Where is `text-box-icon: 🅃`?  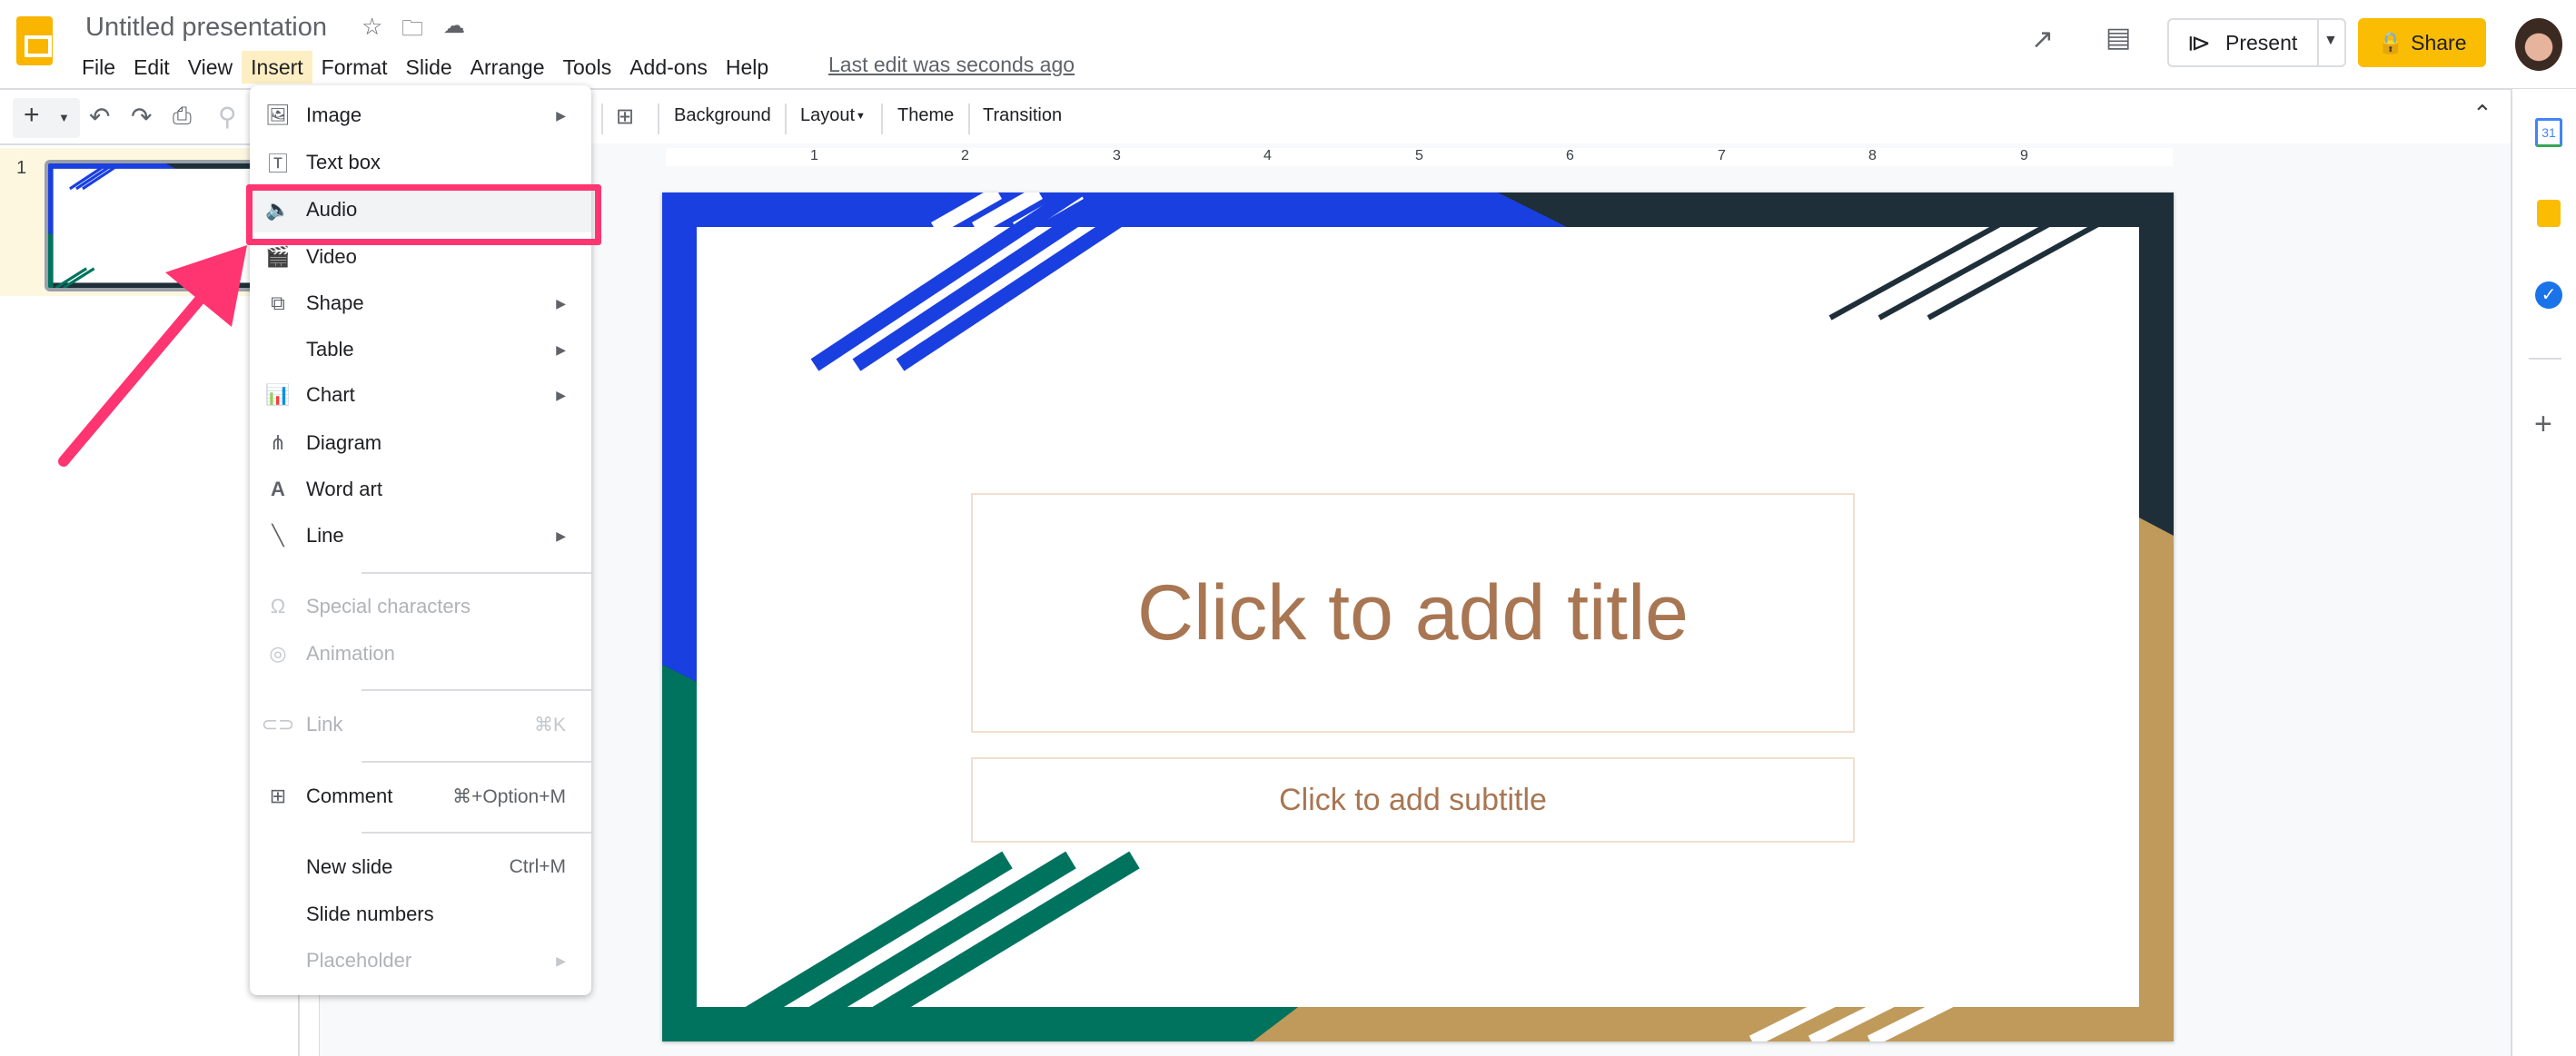
text-box-icon: 🅃 is located at coordinates (277, 164).